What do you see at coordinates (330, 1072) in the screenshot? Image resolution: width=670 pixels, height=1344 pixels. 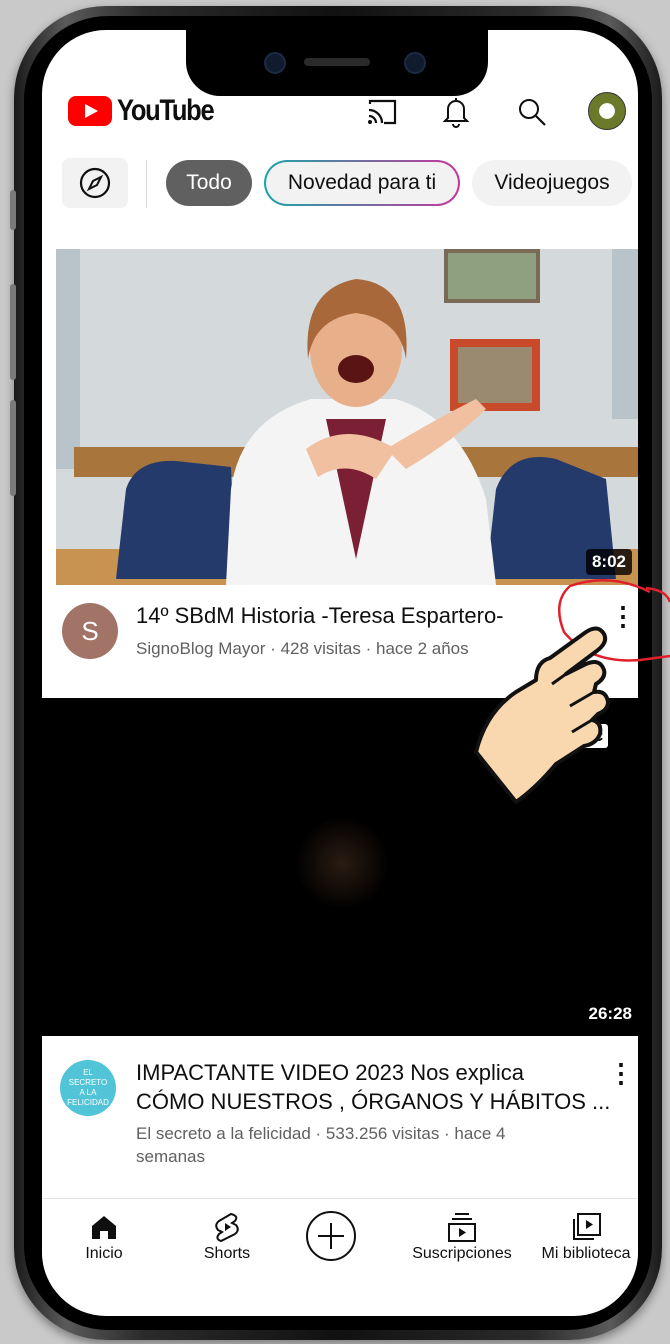 I see `video-title-line1: IMPACTANTE VIDEO 2023 Nos explica` at bounding box center [330, 1072].